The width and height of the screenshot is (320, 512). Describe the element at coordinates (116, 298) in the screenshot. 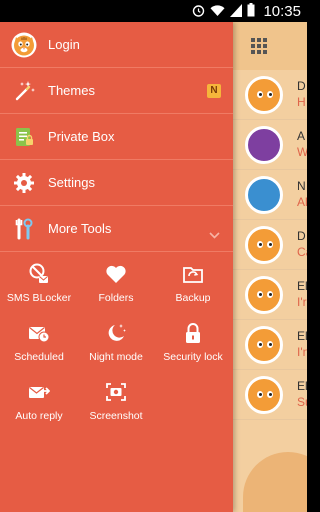

I see `tool-label: Folders` at that location.